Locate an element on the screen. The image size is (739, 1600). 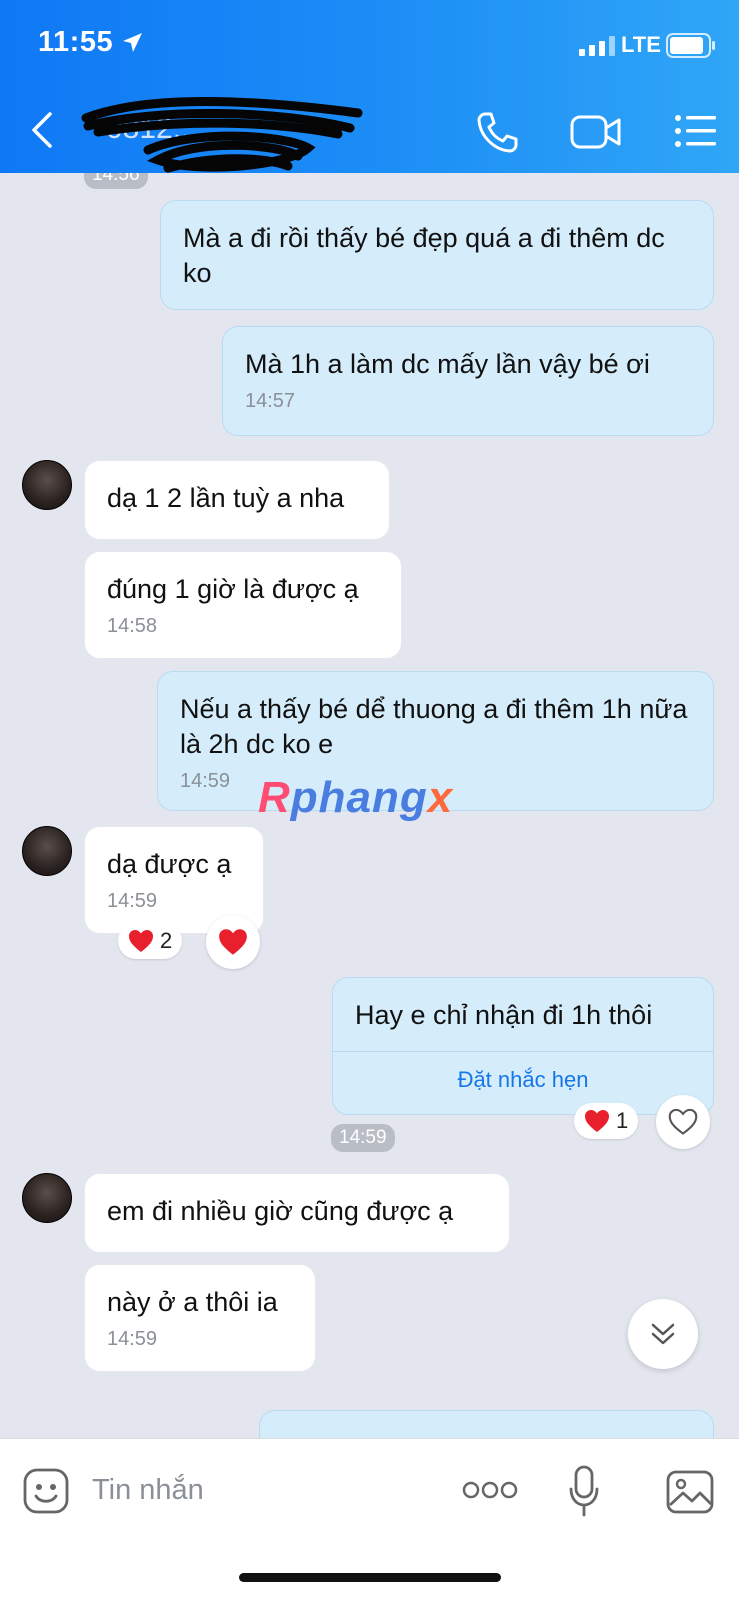
battery-icon is located at coordinates (690, 45).